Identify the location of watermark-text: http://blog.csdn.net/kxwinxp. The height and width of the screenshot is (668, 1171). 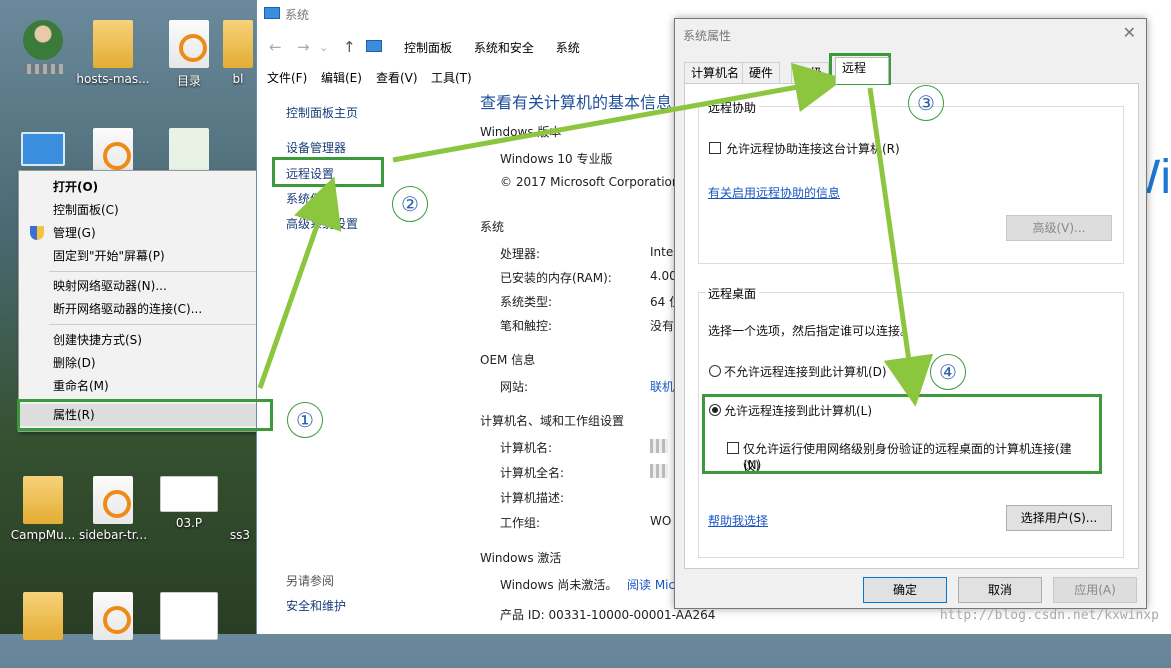
(1049, 615).